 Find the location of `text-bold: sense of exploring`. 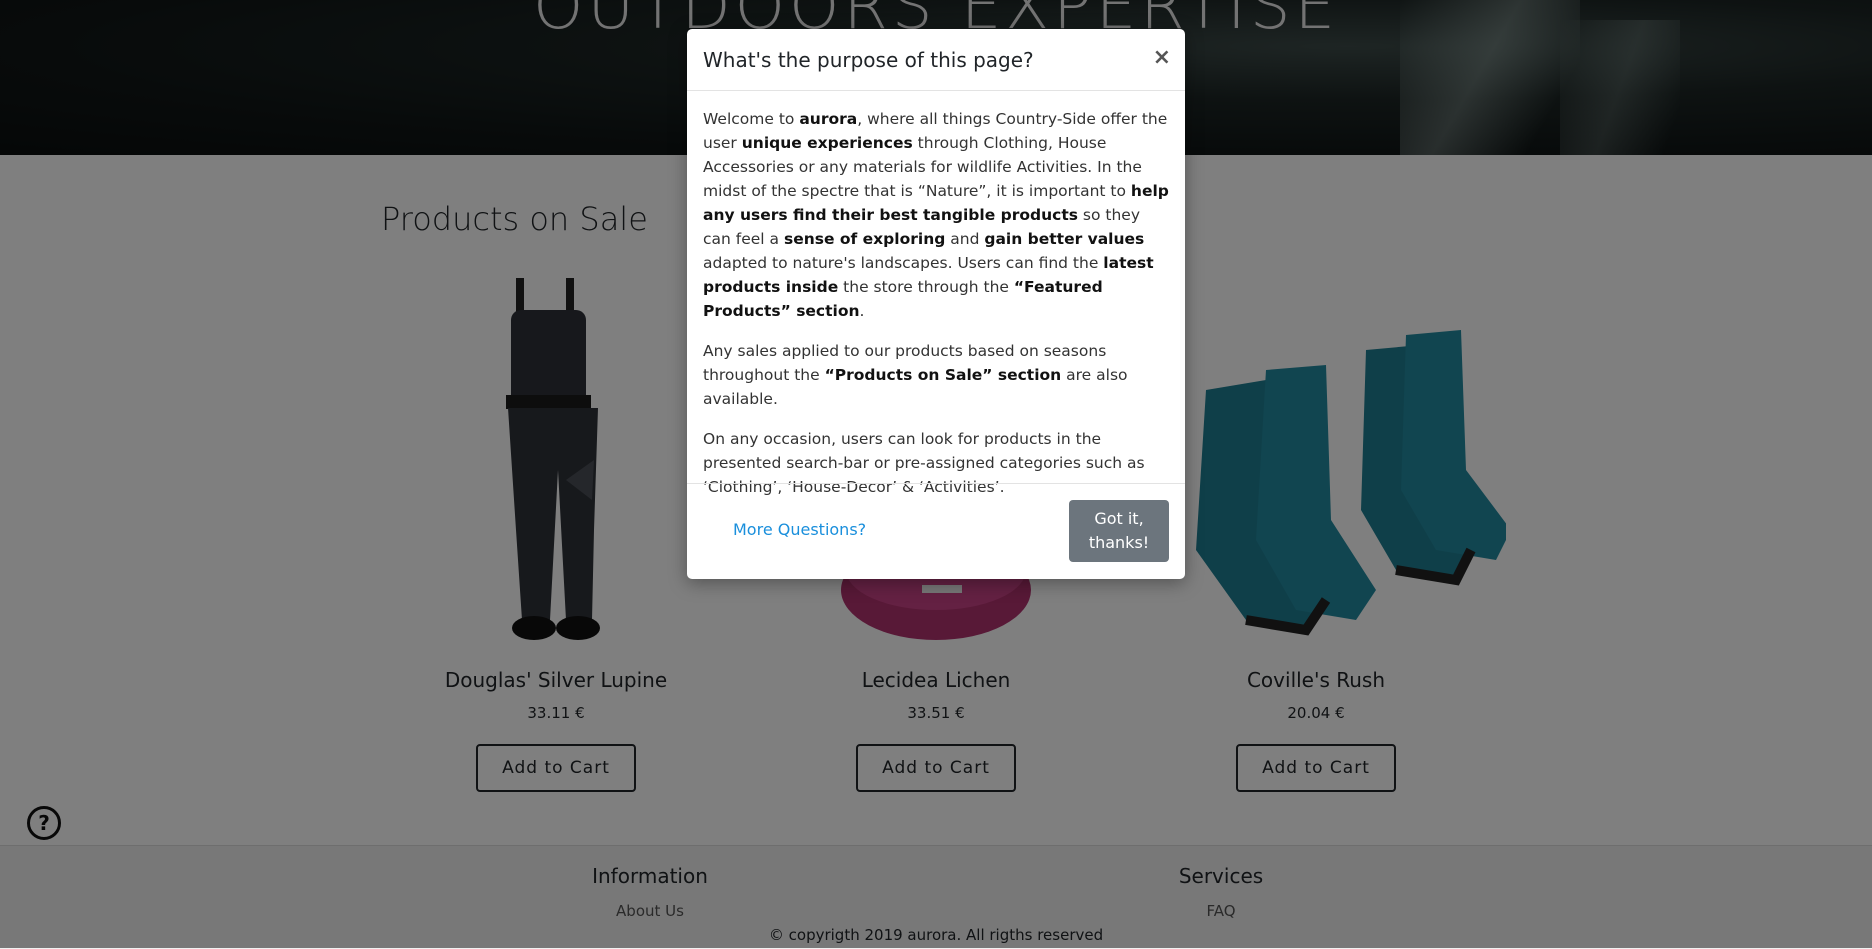

text-bold: sense of exploring is located at coordinates (864, 239).